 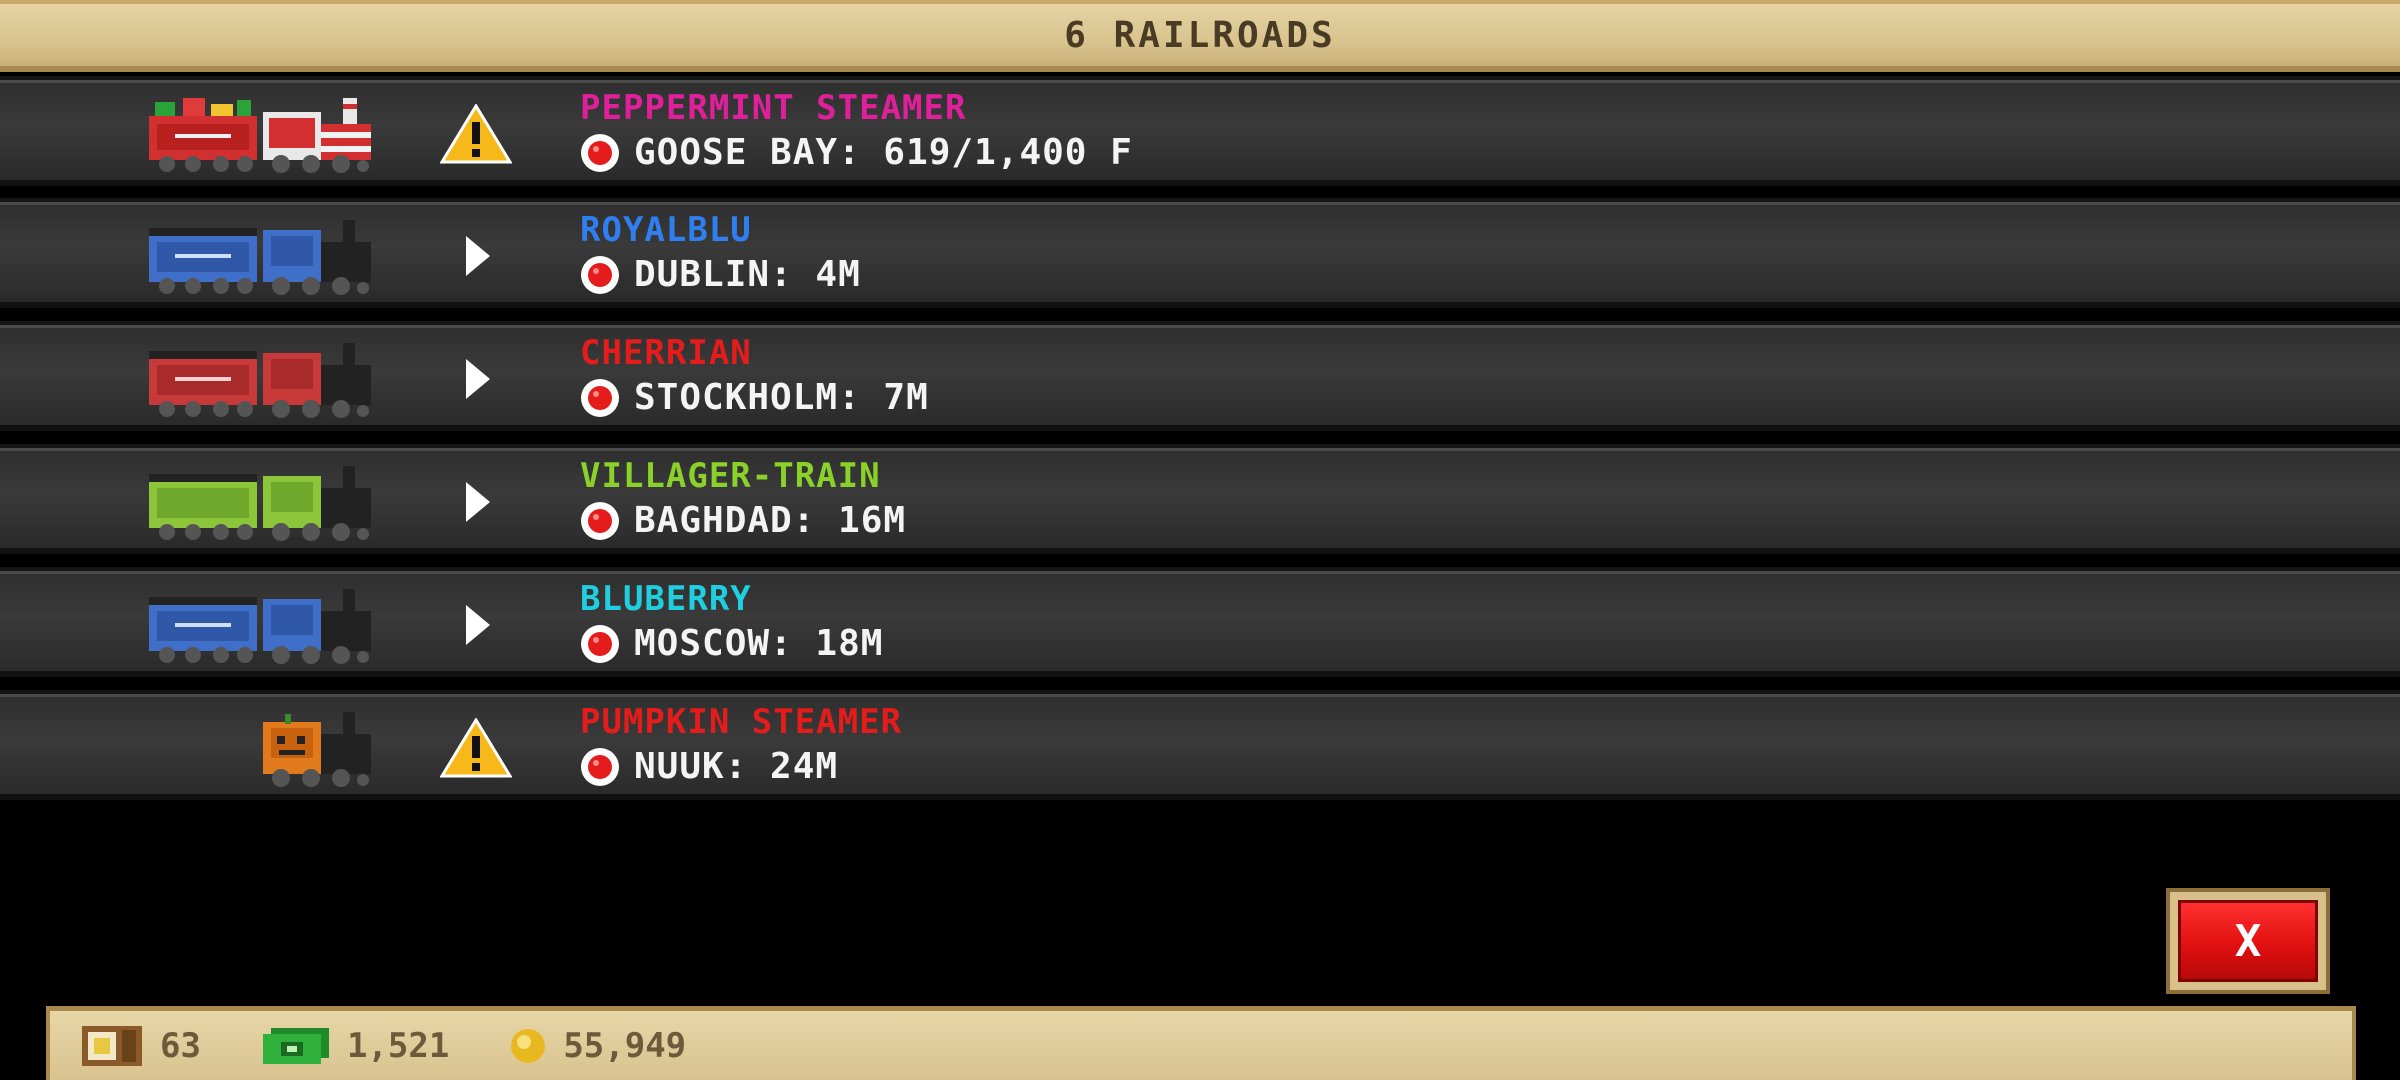 I want to click on header-bar: 6 RAILROADS, so click(x=1200, y=36).